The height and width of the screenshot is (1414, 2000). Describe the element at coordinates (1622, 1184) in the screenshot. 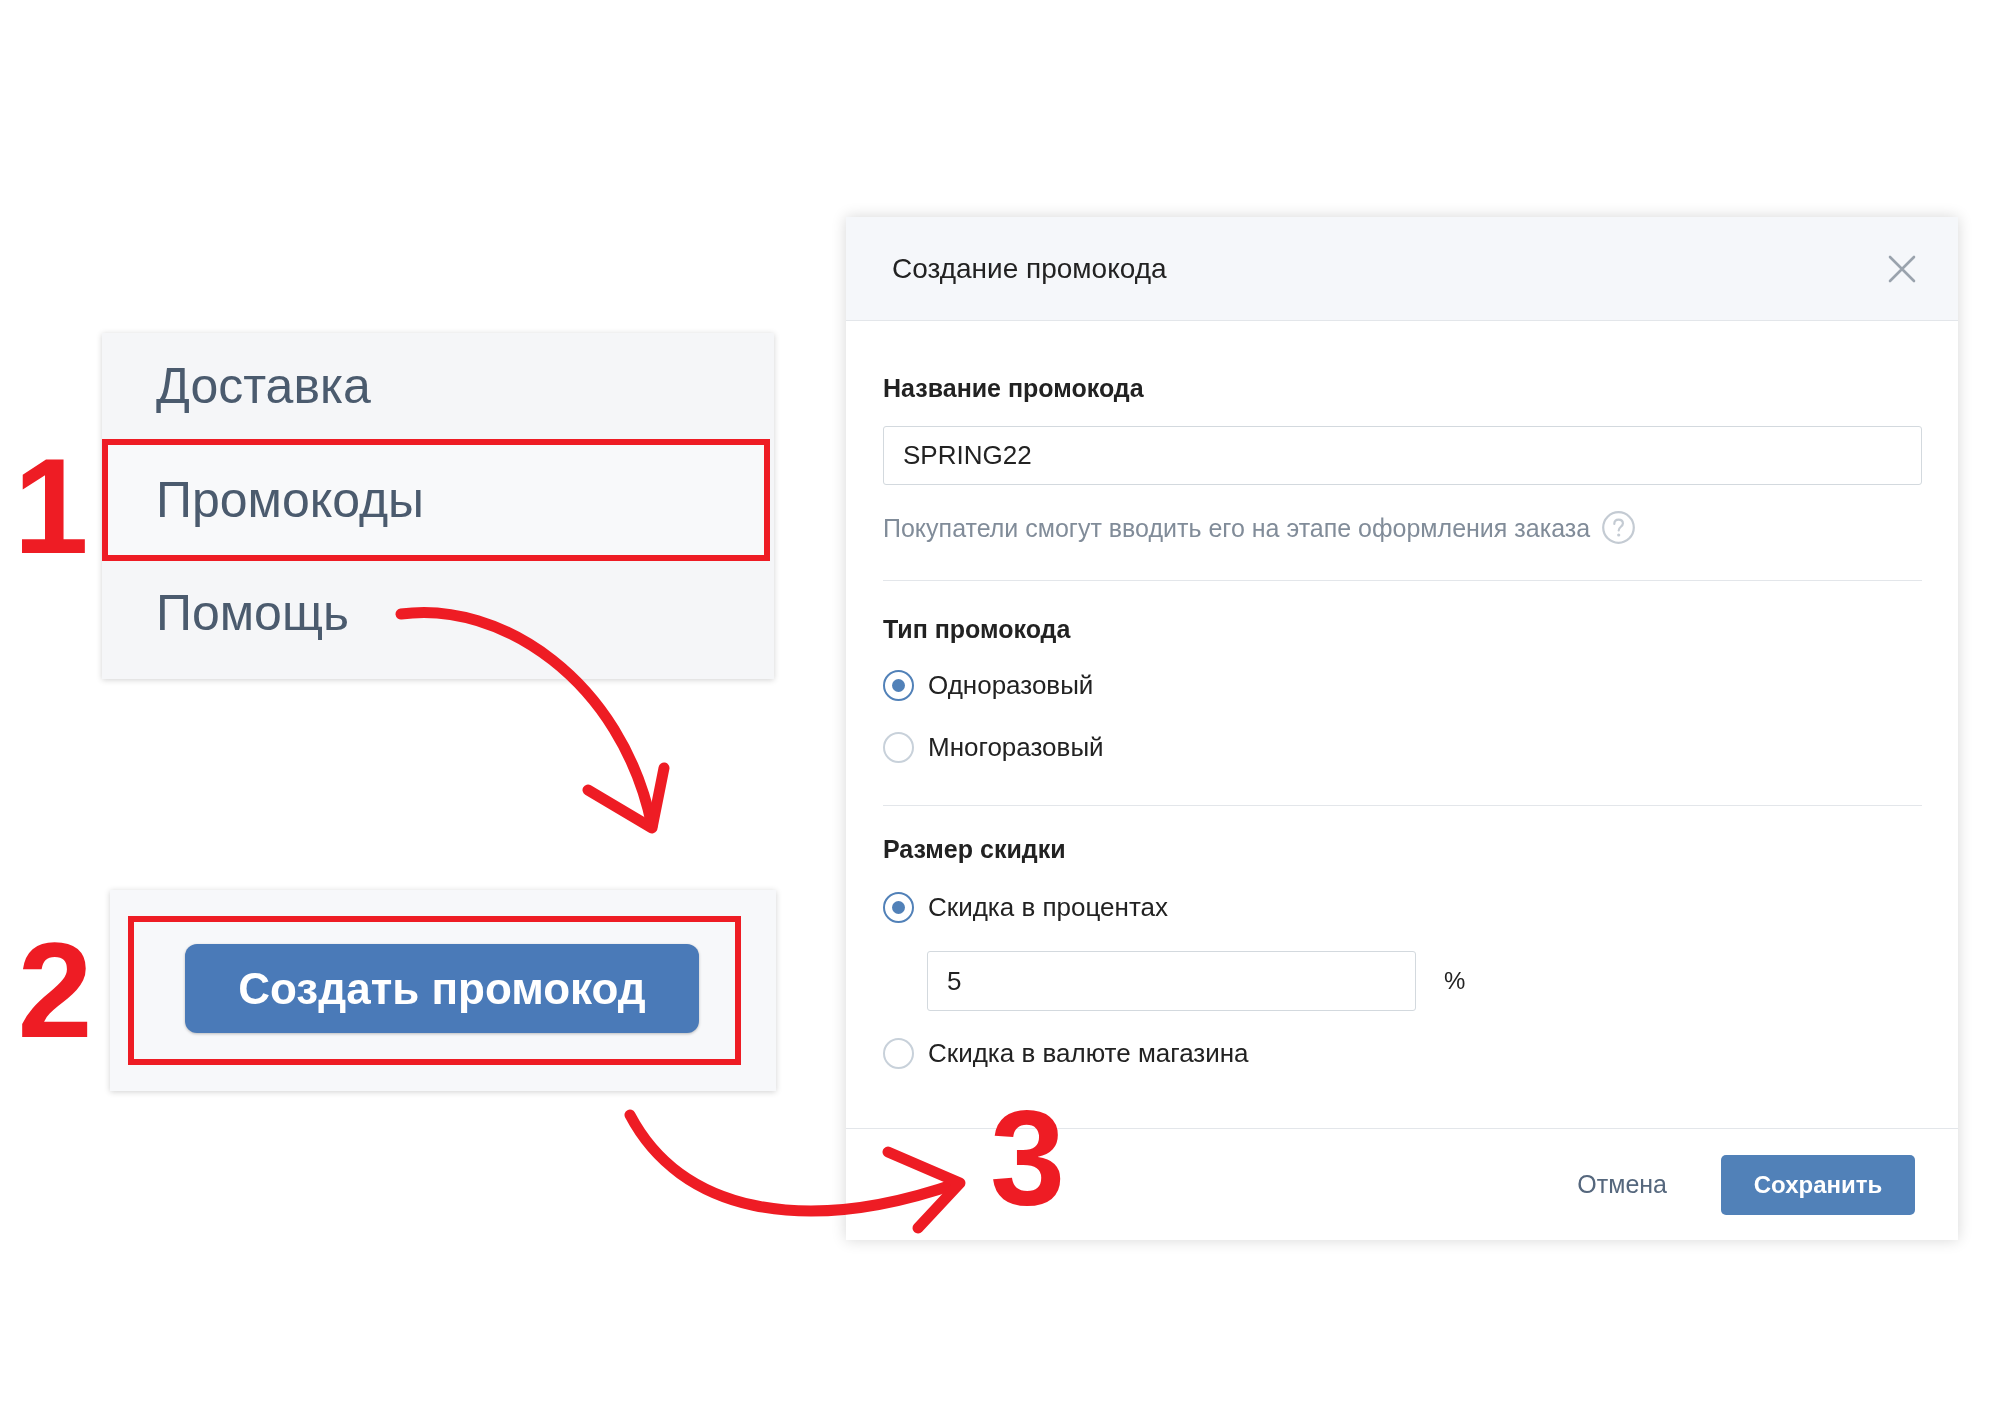

I see `cancel-button: Отмена` at that location.